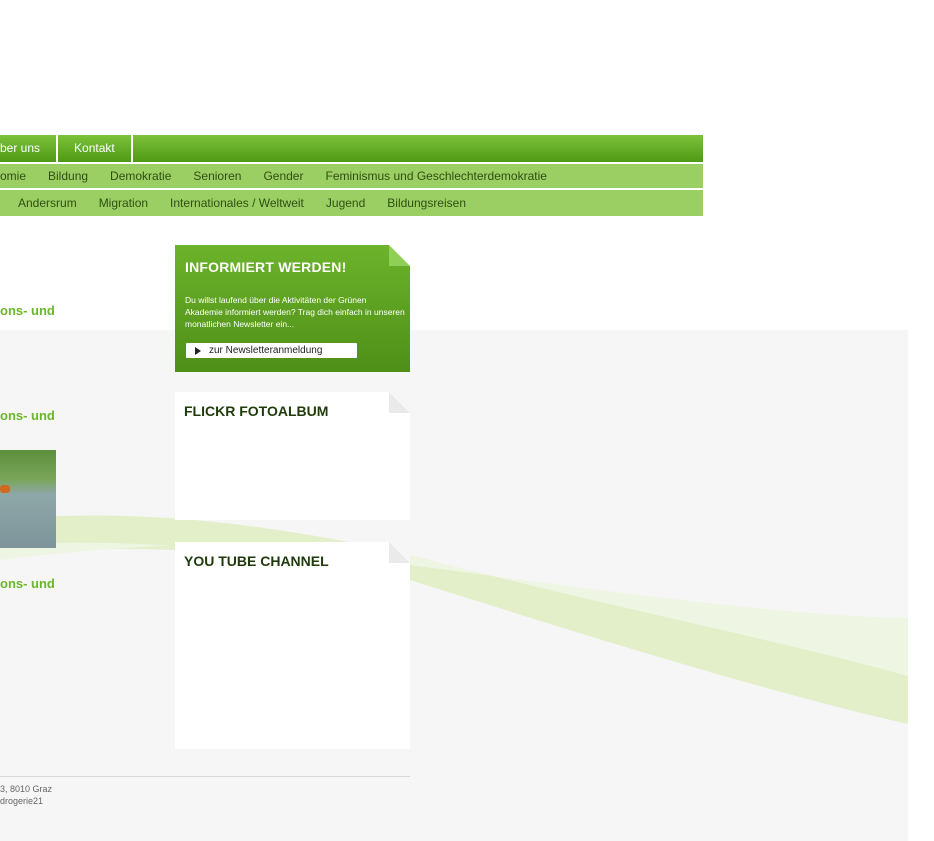  I want to click on nav-item-gender: Gender, so click(283, 176).